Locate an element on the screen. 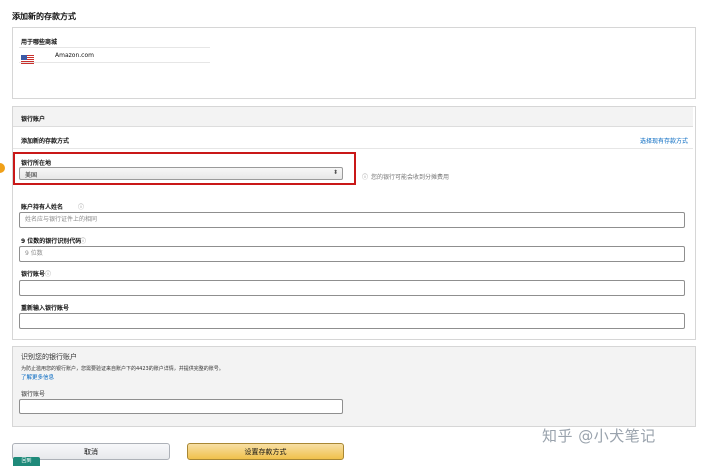  account-number-label: 银行账号 is located at coordinates (33, 274).